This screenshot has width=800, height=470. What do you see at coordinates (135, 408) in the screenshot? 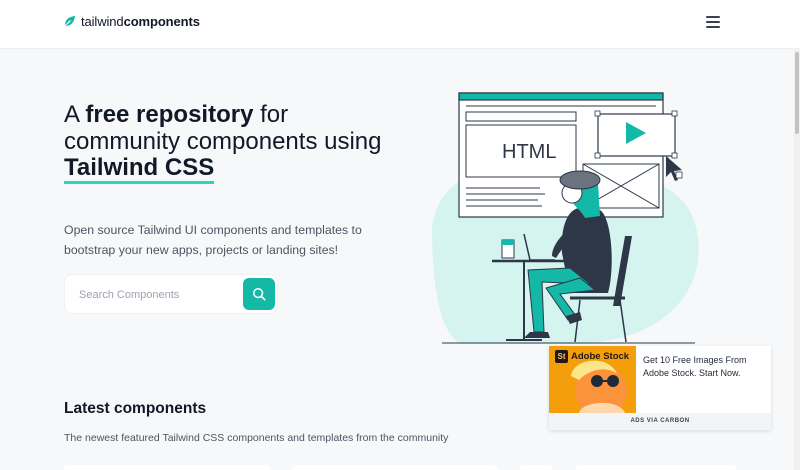
I see `latest-components-heading: Latest components` at bounding box center [135, 408].